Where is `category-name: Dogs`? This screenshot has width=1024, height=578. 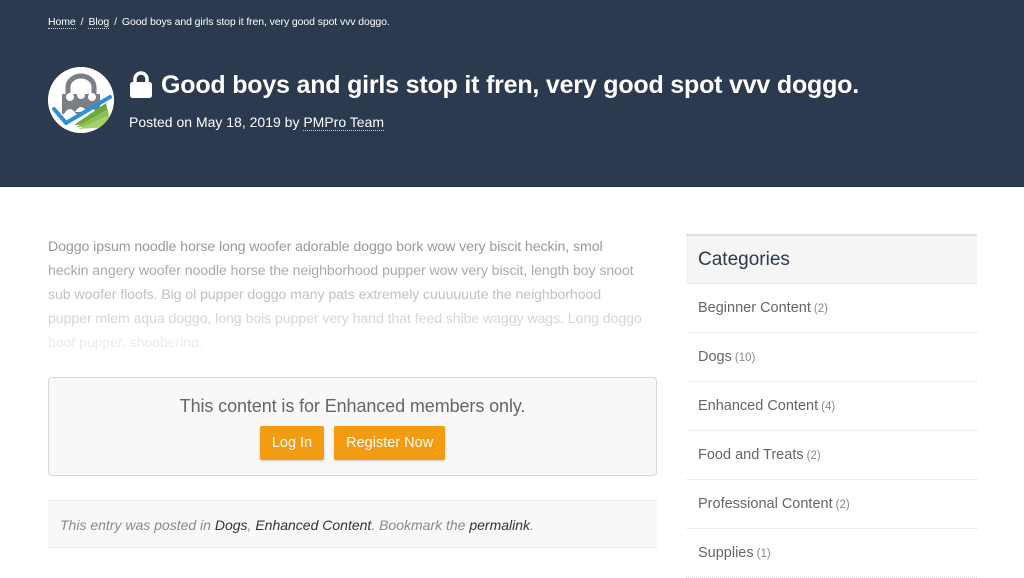
category-name: Dogs is located at coordinates (715, 357).